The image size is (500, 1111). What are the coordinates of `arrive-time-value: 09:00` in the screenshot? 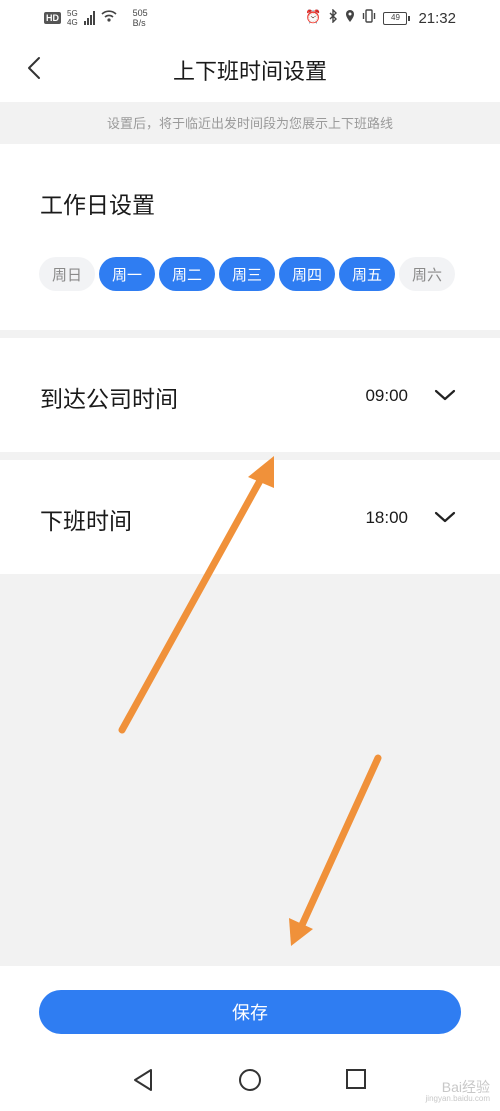 It's located at (386, 395).